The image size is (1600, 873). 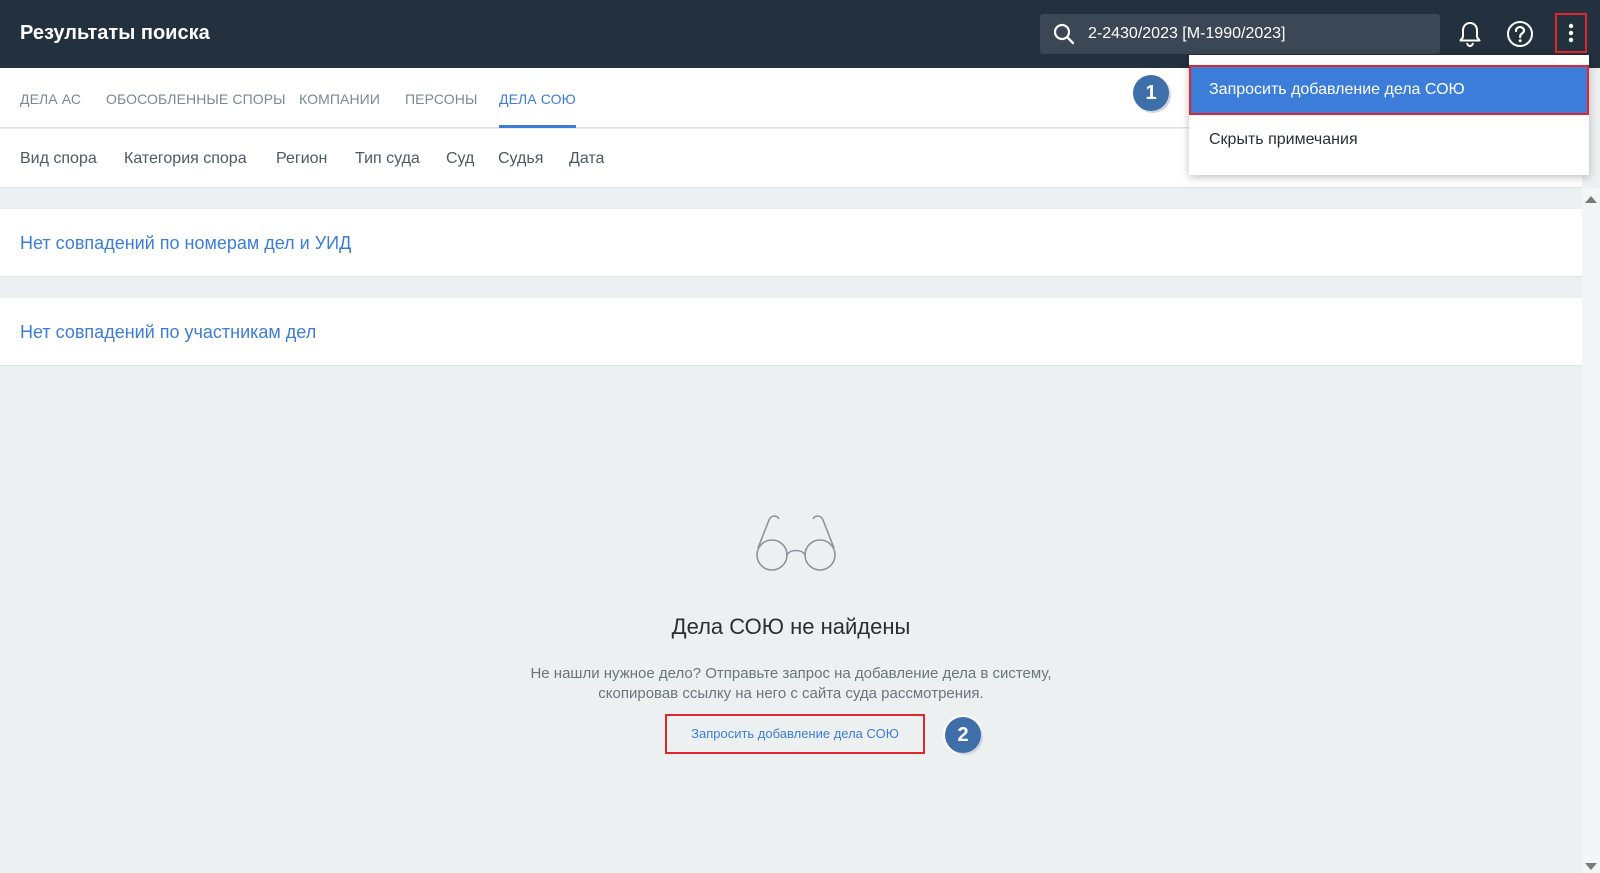 I want to click on panel-case-numbers: Нет совпадений по номерам дел и УИД, so click(x=791, y=243).